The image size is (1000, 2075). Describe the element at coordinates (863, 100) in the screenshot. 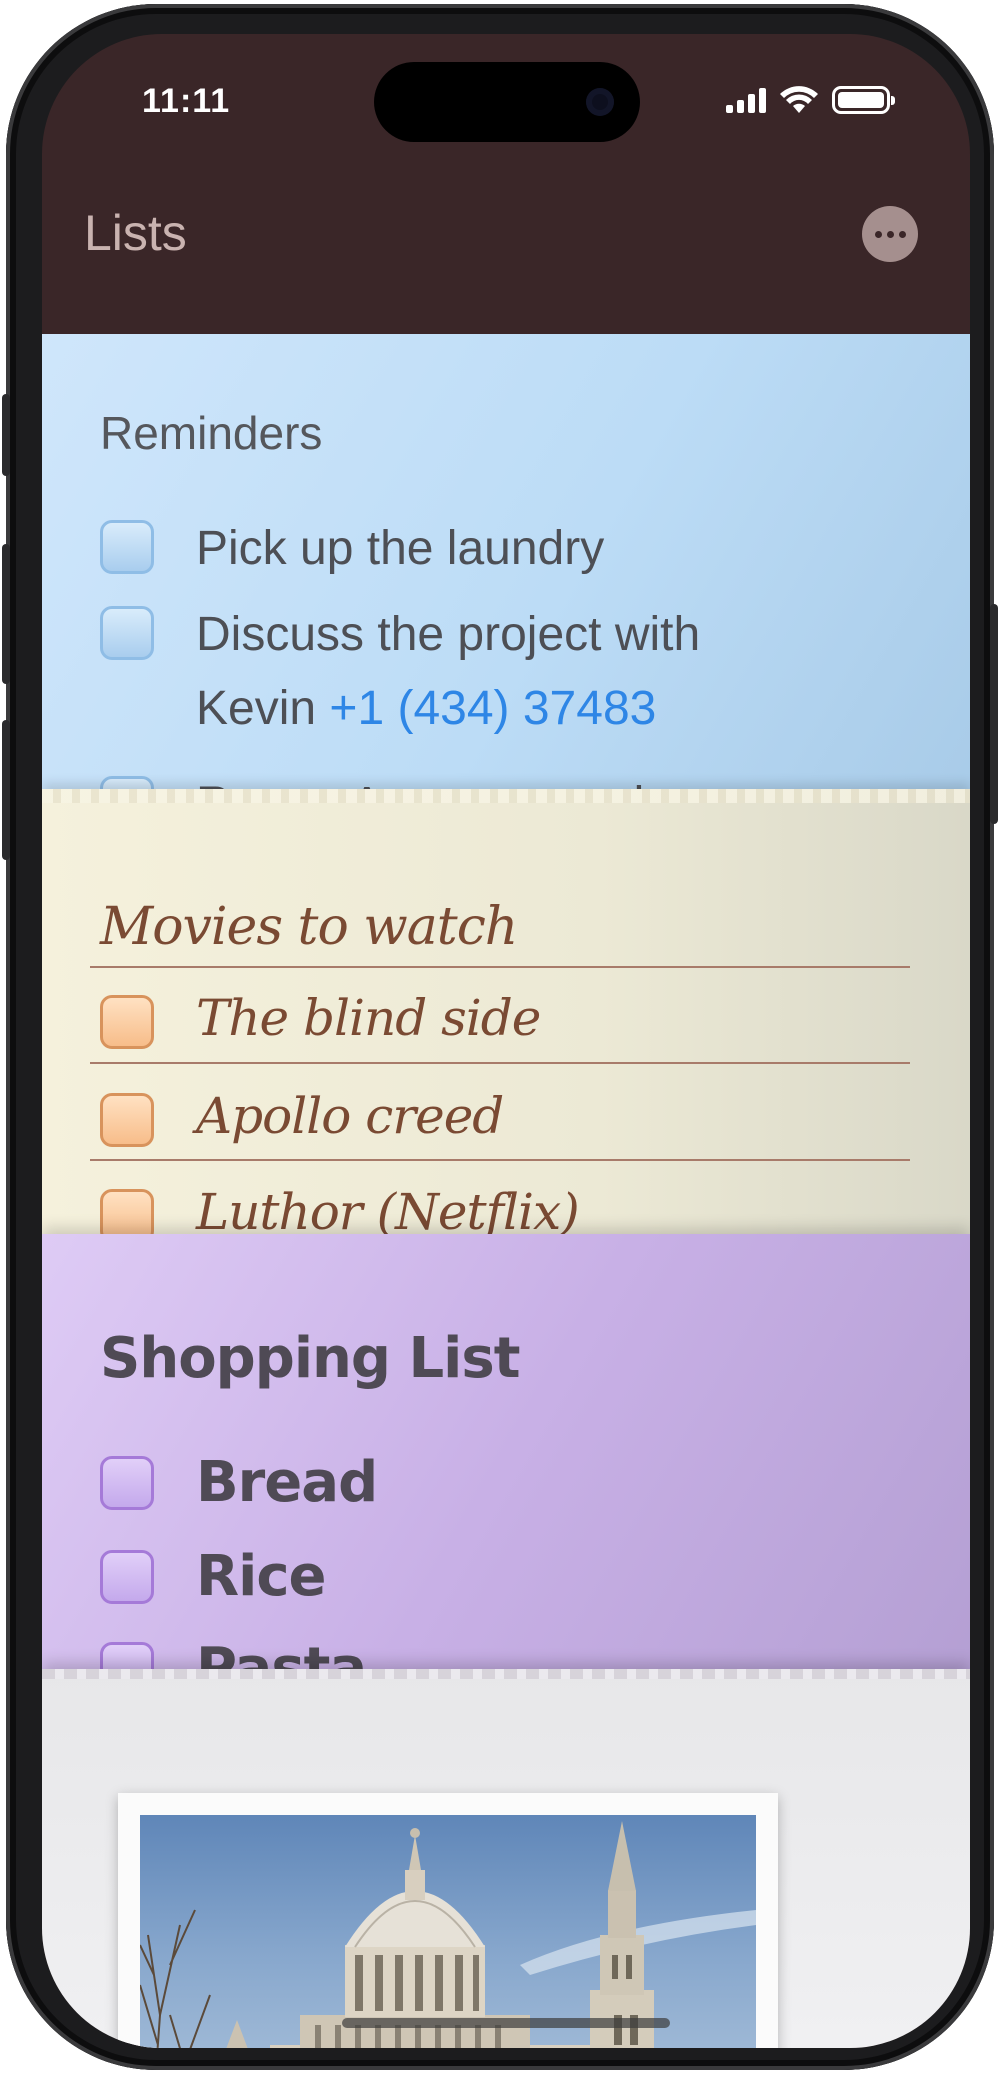

I see `battery-icon` at that location.